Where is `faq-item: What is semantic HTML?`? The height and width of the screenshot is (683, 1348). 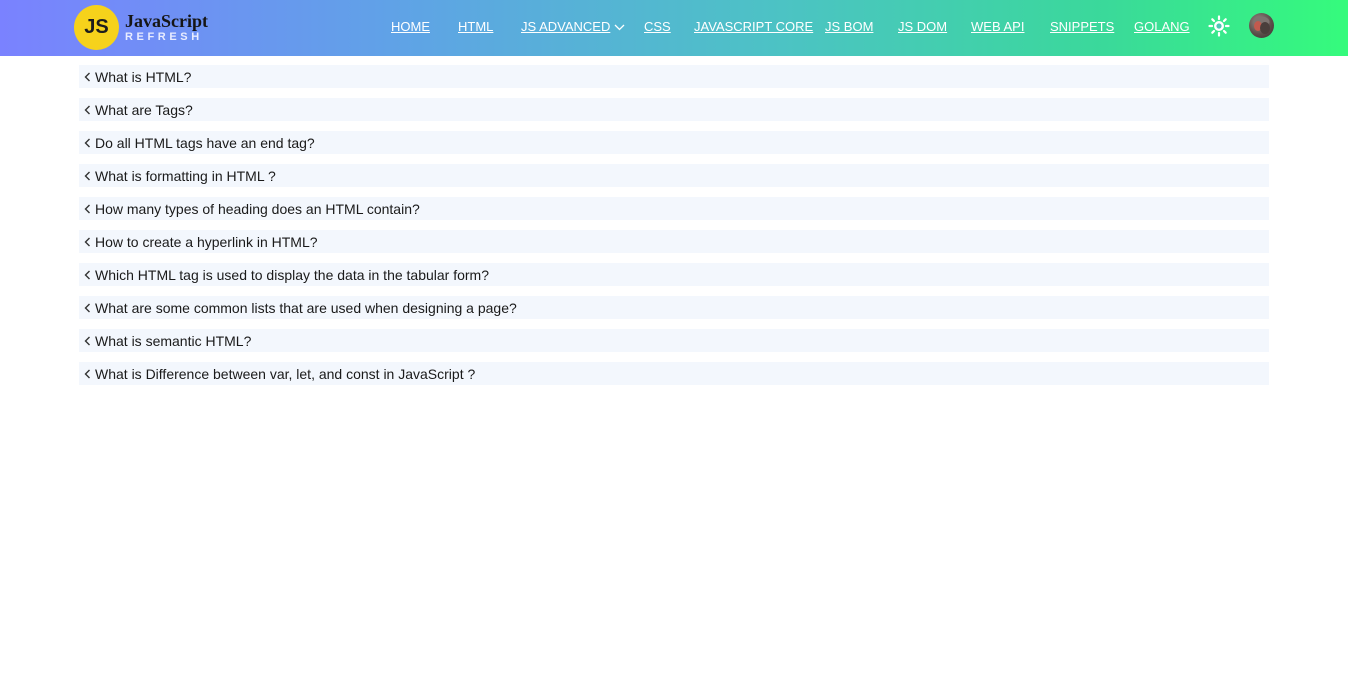
faq-item: What is semantic HTML? is located at coordinates (674, 340).